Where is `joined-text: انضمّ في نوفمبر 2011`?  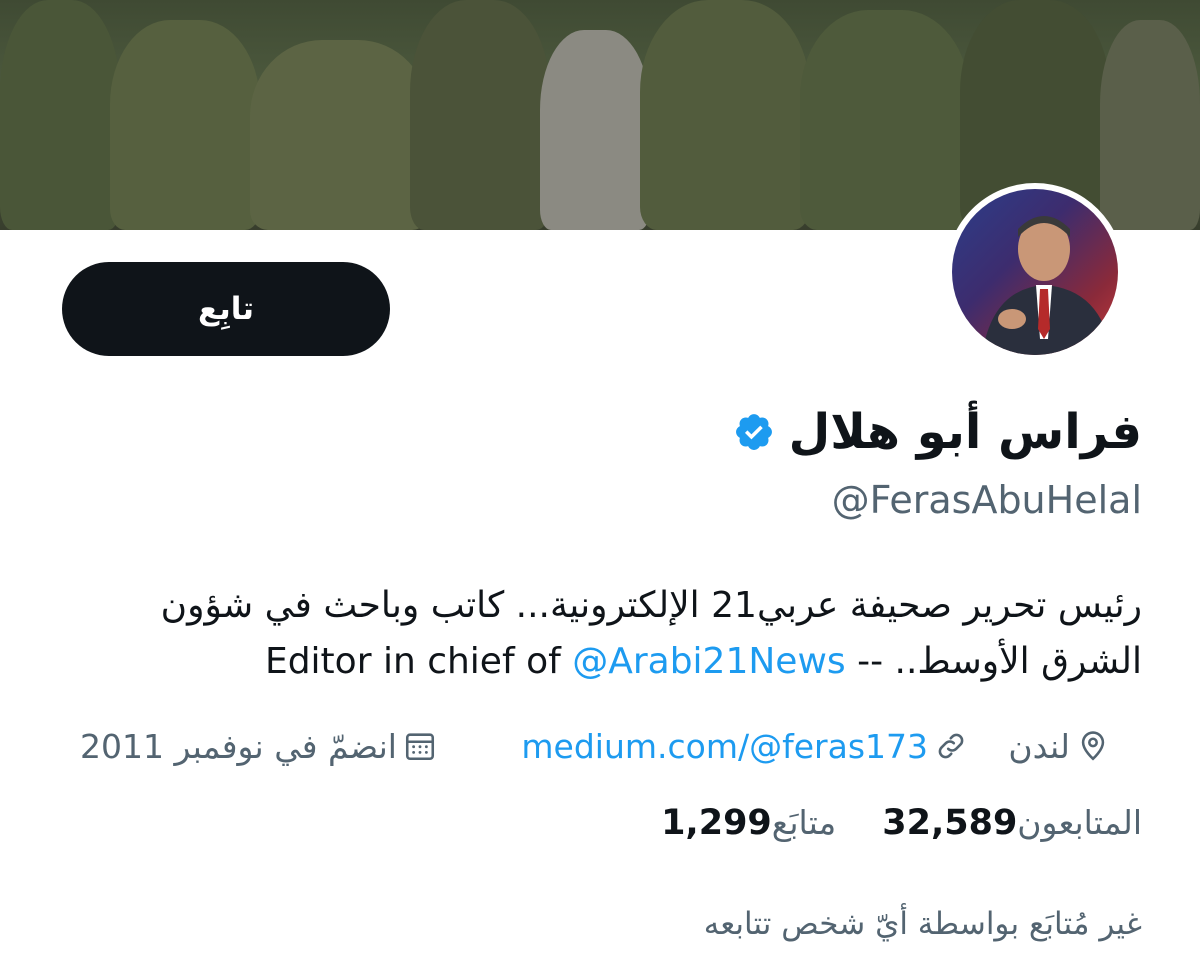
joined-text: انضمّ في نوفمبر 2011 is located at coordinates (238, 746).